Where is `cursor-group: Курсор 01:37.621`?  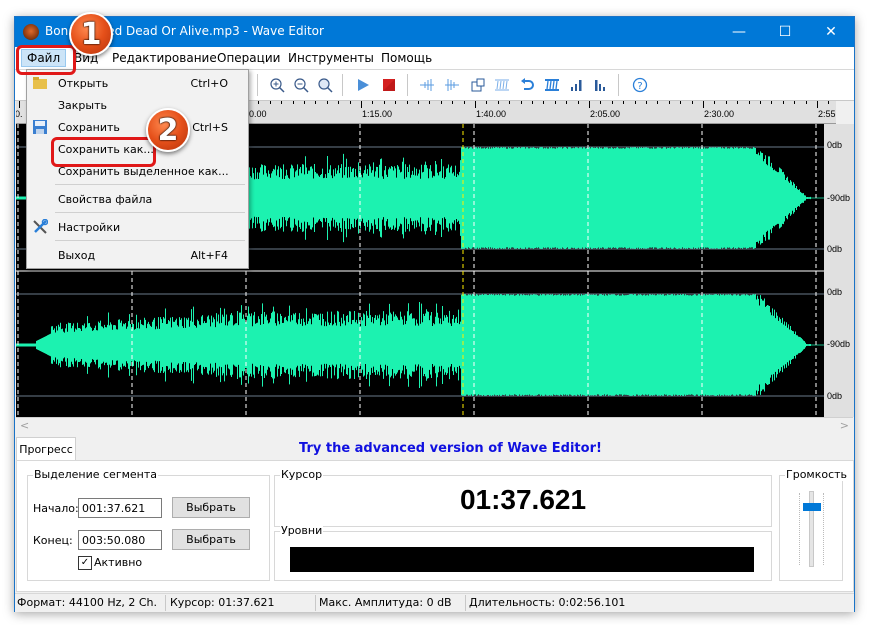 cursor-group: Курсор 01:37.621 is located at coordinates (523, 497).